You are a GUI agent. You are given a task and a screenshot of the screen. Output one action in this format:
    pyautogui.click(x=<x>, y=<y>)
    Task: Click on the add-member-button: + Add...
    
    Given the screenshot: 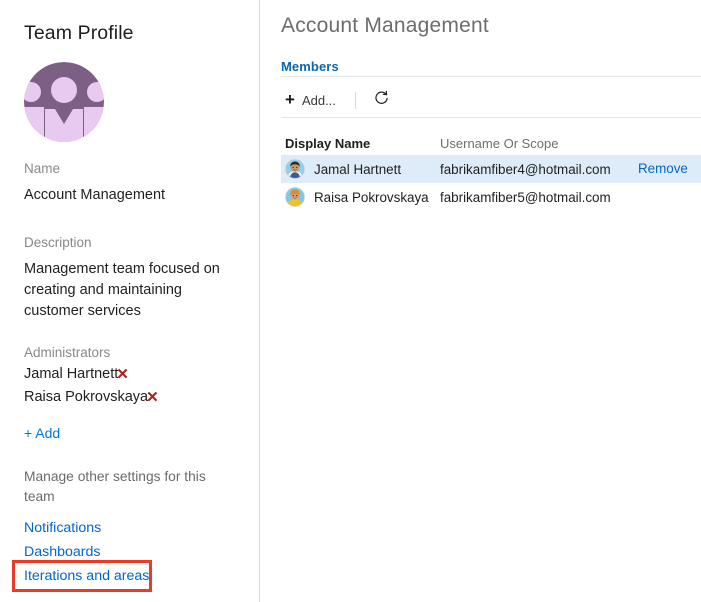 What is the action you would take?
    pyautogui.click(x=312, y=100)
    